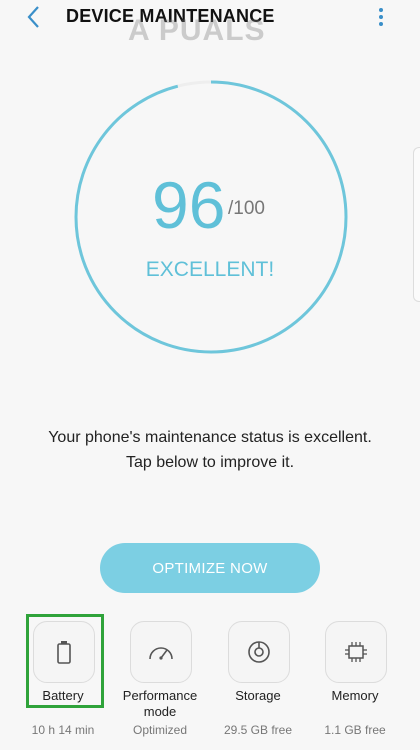 This screenshot has width=420, height=750. I want to click on back-button, so click(35, 17).